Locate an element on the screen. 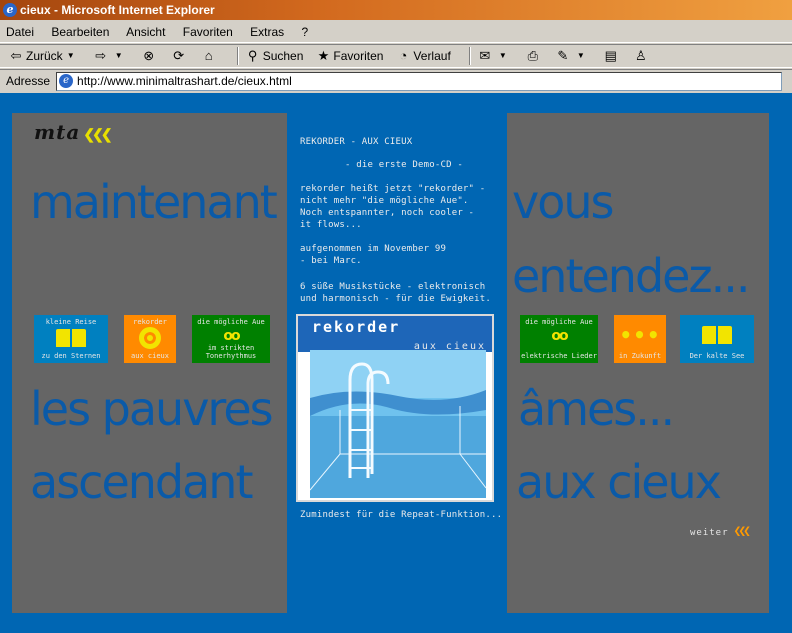  cd-icon is located at coordinates (150, 338).